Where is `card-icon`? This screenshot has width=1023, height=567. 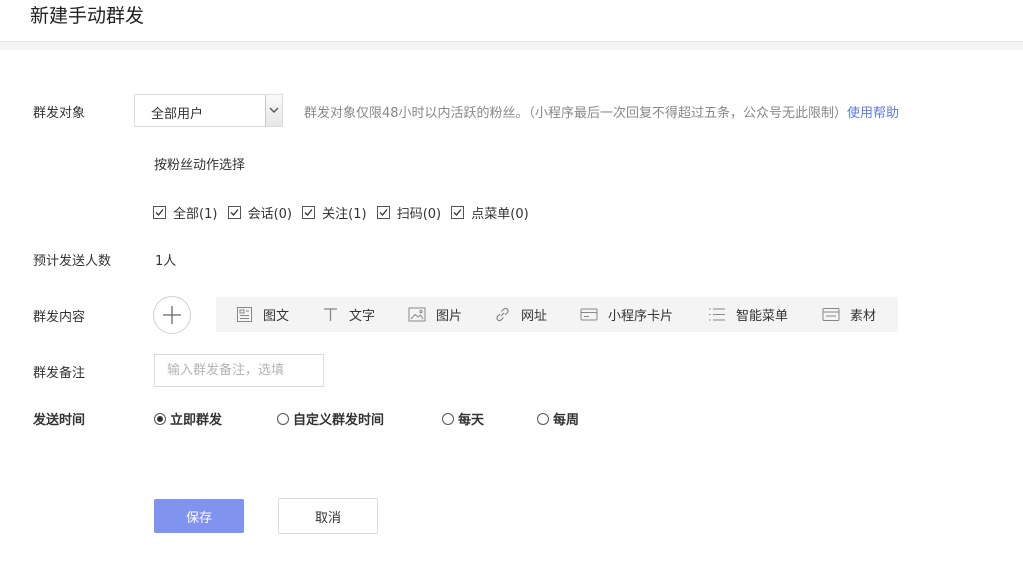
card-icon is located at coordinates (589, 314).